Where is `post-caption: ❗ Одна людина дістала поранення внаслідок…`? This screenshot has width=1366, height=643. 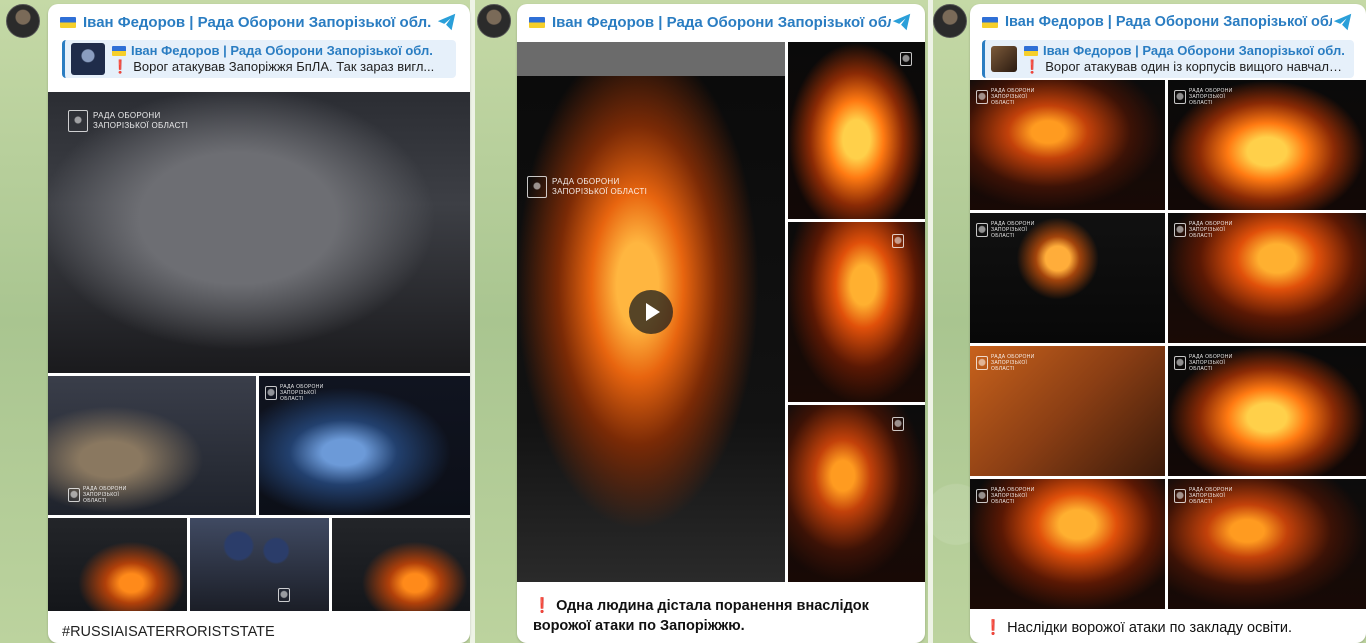
post-caption: ❗ Одна людина дістала поранення внаслідок… is located at coordinates (701, 616).